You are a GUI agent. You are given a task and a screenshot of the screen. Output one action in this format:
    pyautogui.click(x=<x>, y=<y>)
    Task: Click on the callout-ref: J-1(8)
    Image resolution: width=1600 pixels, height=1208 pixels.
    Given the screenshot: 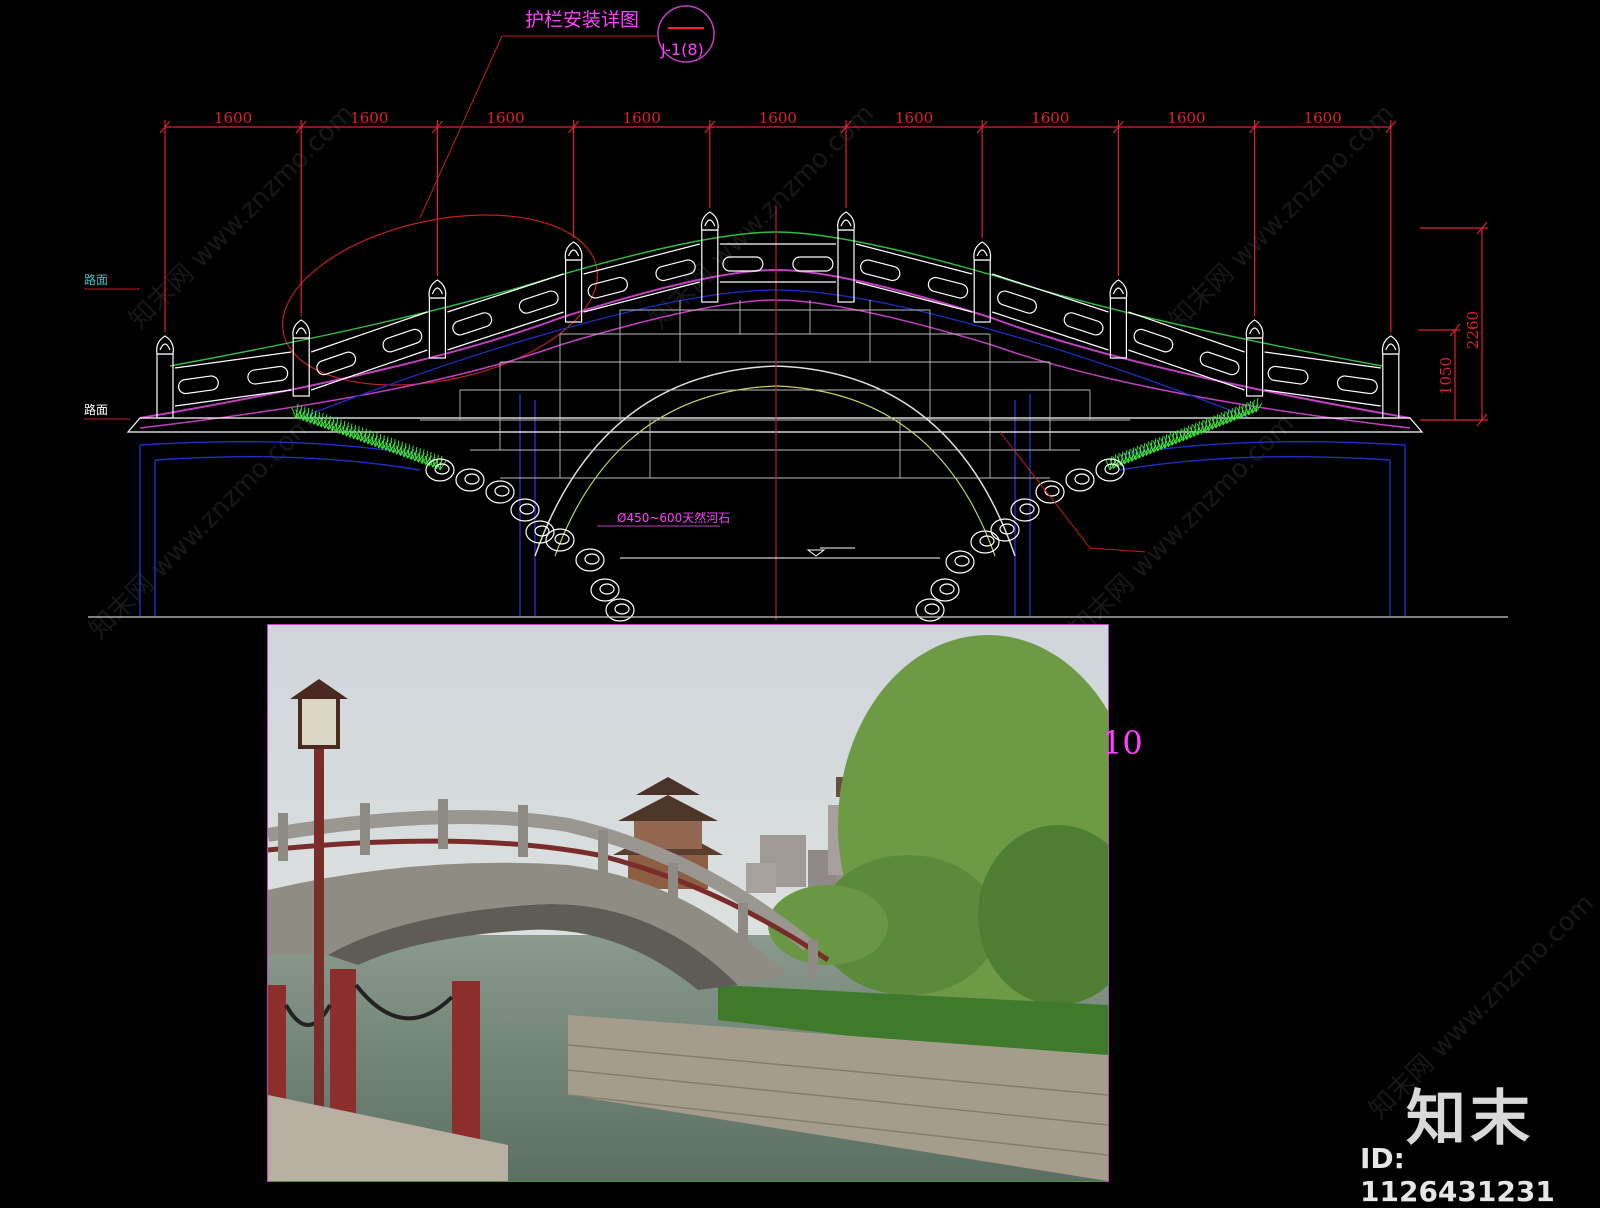 What is the action you would take?
    pyautogui.click(x=682, y=49)
    